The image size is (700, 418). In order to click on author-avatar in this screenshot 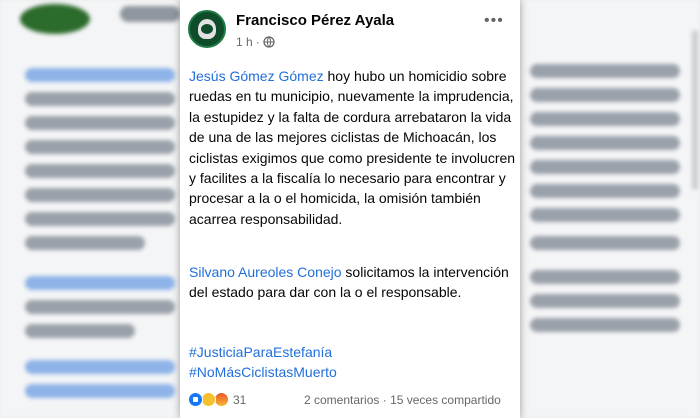, I will do `click(207, 29)`.